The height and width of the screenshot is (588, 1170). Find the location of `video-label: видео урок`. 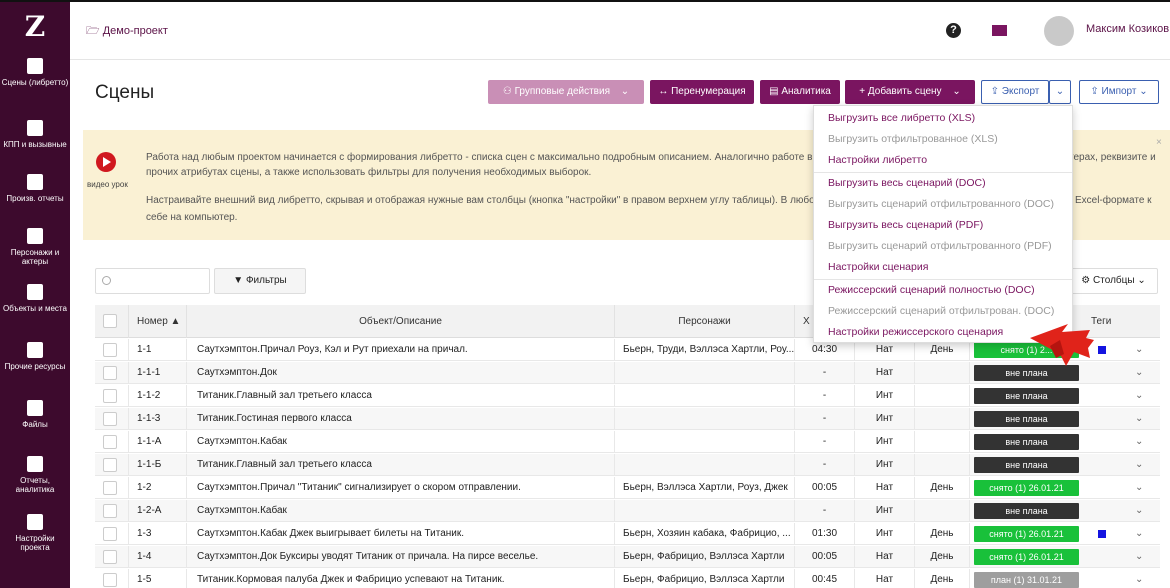

video-label: видео урок is located at coordinates (107, 184).